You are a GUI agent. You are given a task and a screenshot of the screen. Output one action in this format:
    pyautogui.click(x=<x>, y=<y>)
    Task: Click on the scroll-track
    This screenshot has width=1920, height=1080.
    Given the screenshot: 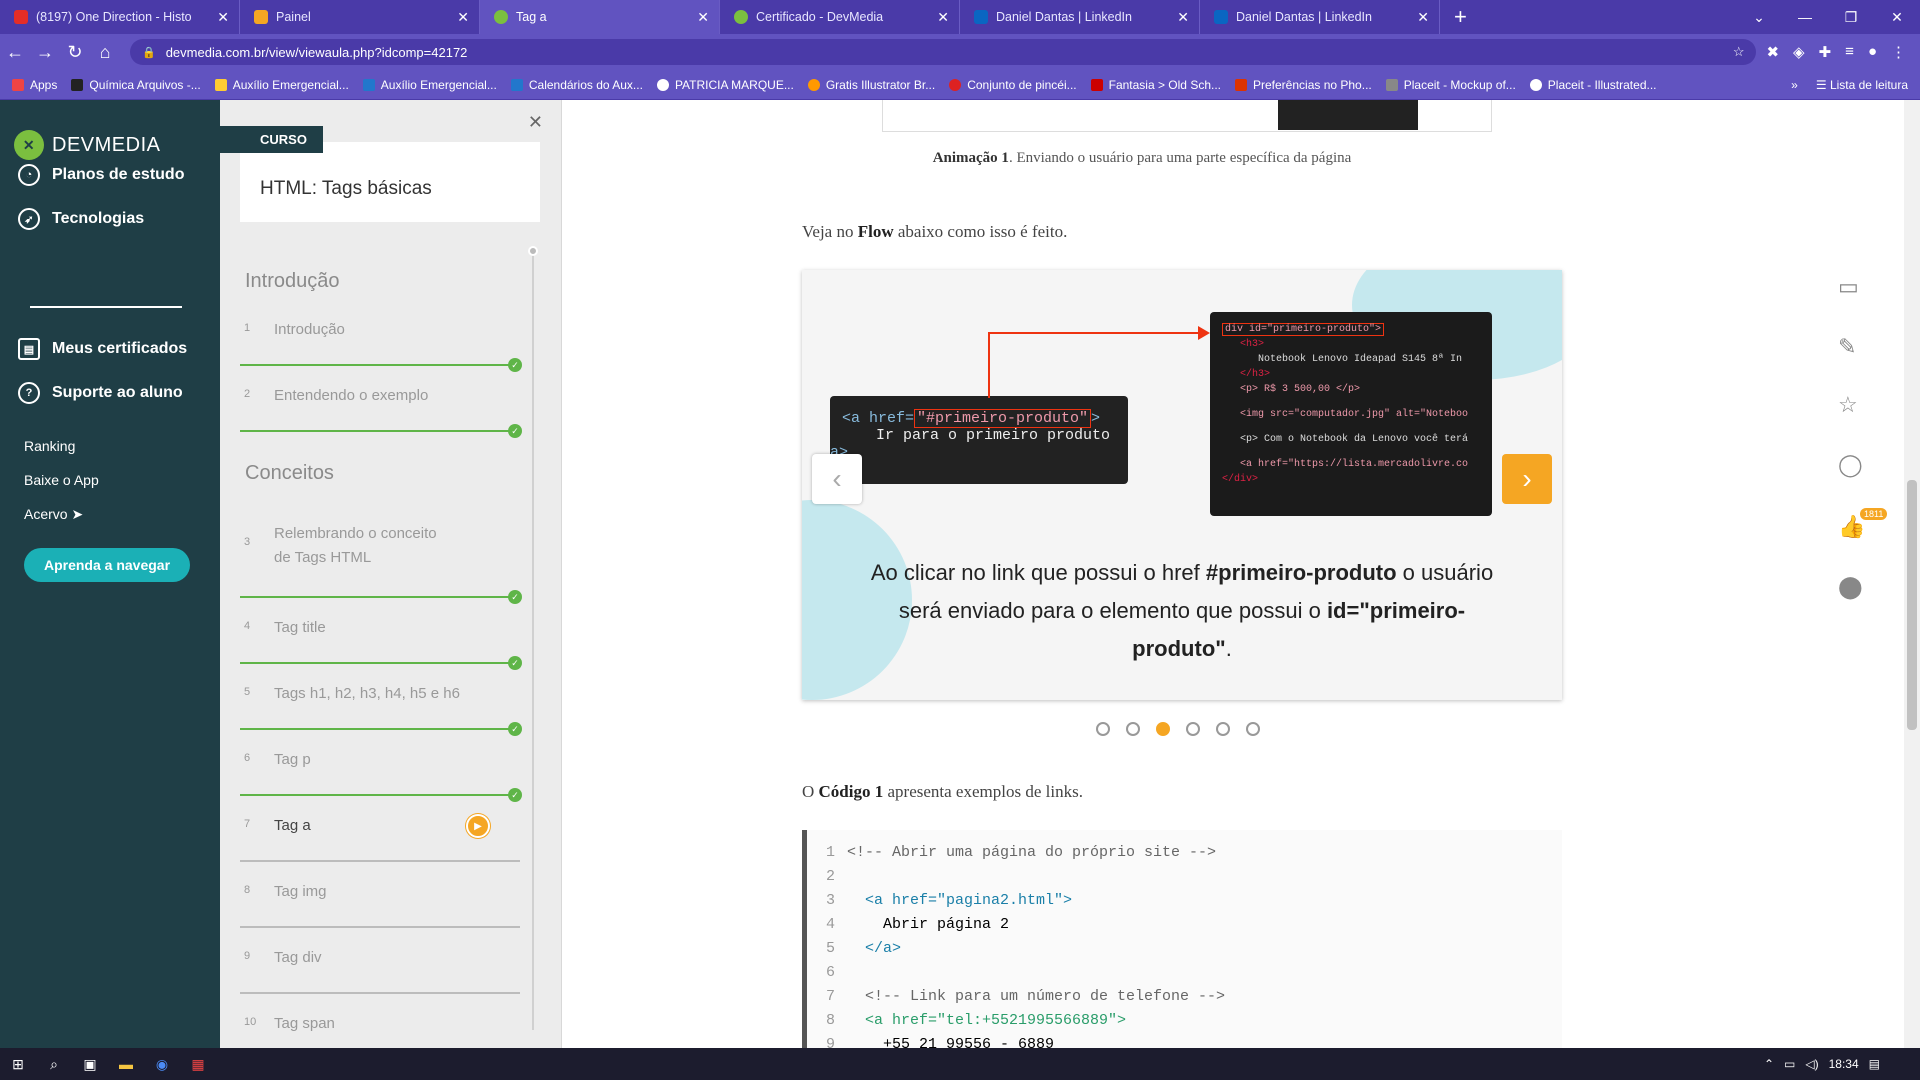 What is the action you would take?
    pyautogui.click(x=533, y=640)
    